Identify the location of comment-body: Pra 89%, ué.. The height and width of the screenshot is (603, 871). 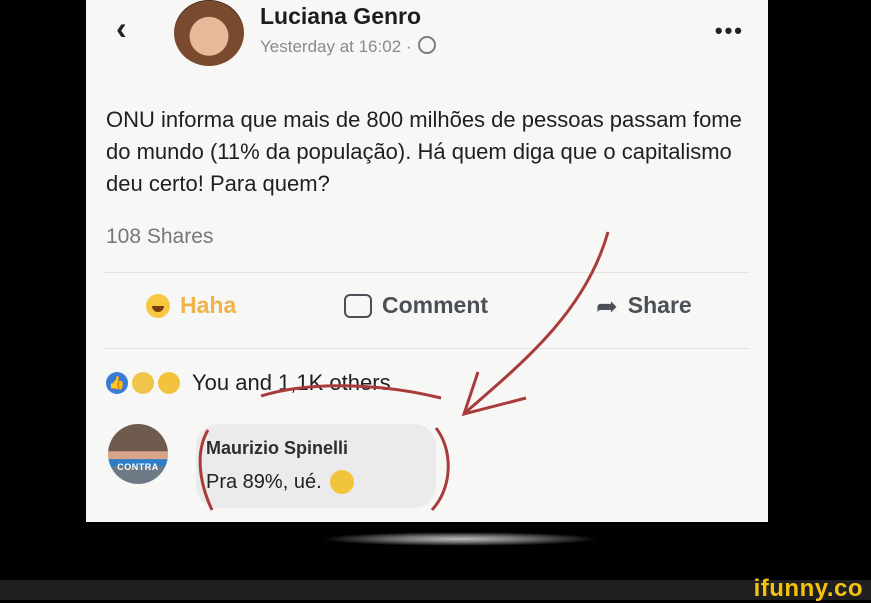
(264, 481).